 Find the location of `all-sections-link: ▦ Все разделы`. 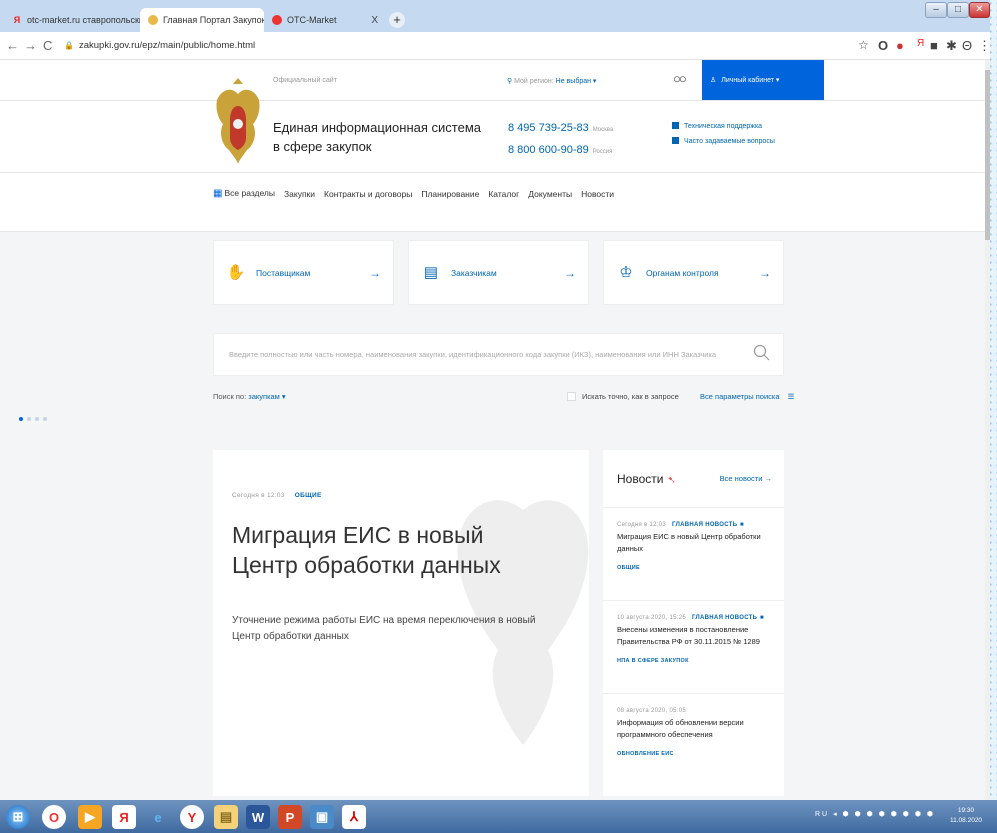

all-sections-link: ▦ Все разделы is located at coordinates (244, 193).